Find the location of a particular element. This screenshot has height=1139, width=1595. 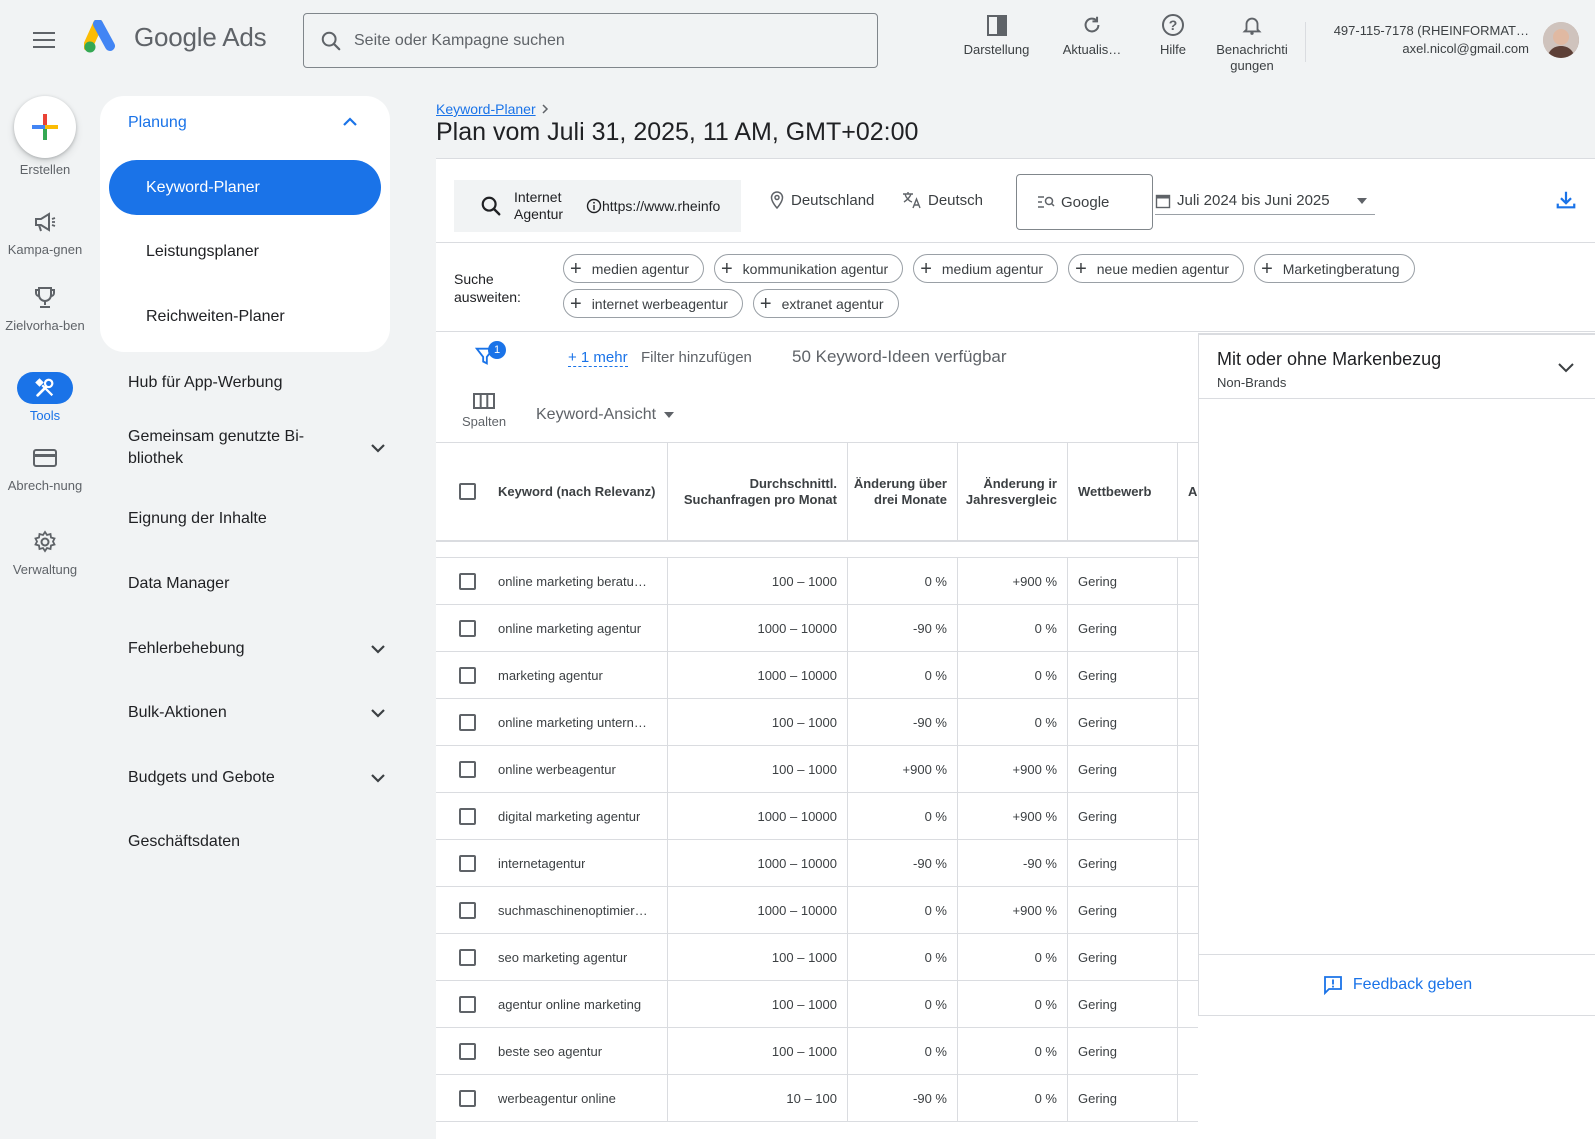

columns-button: Spalten is located at coordinates (484, 410).